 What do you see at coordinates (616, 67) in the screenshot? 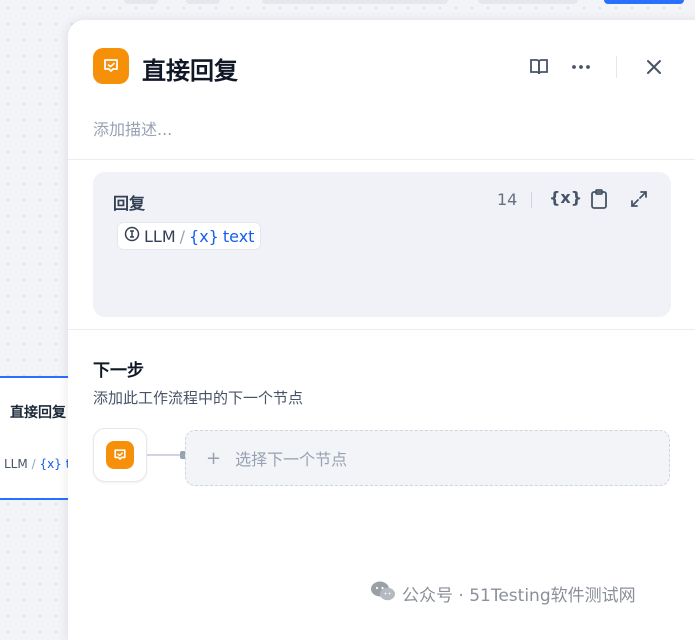
I see `header-divider` at bounding box center [616, 67].